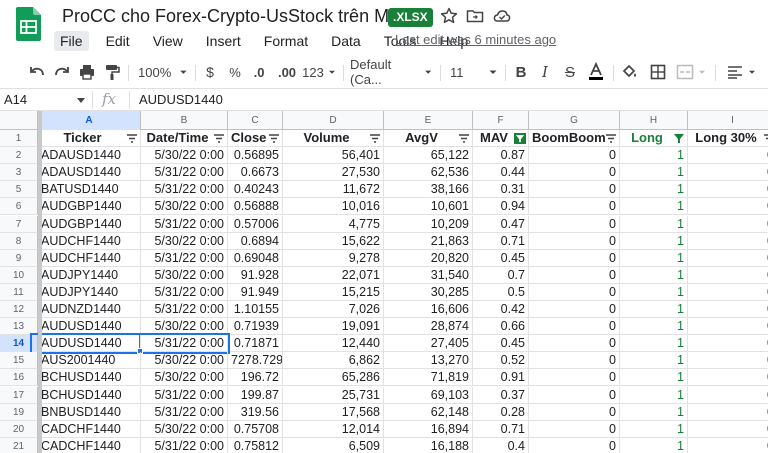 The image size is (768, 453). Describe the element at coordinates (255, 292) in the screenshot. I see `cell-c11: 91.949` at that location.